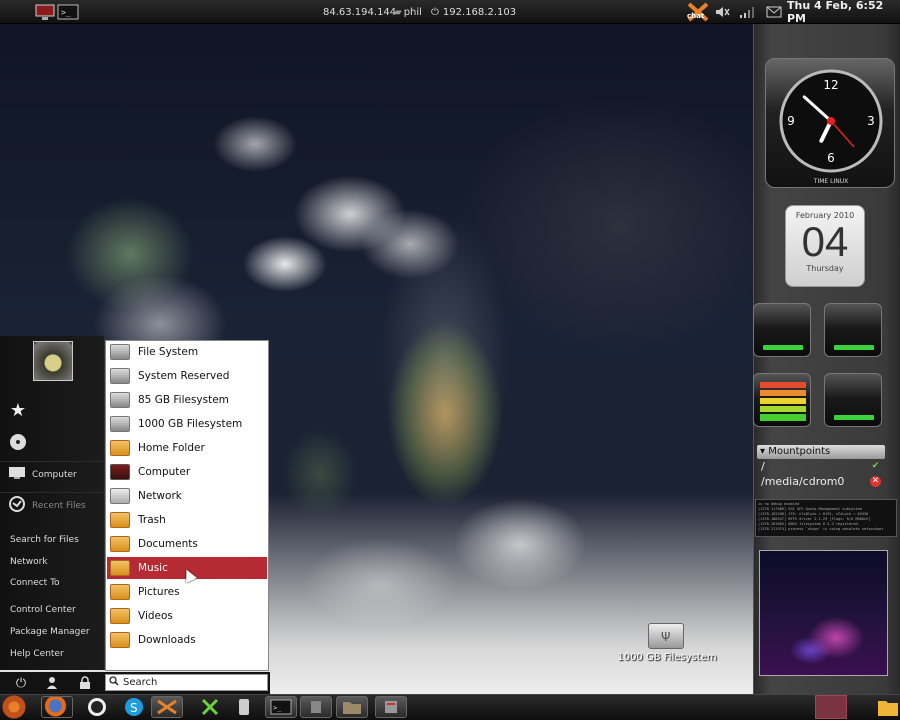 The width and height of the screenshot is (900, 720). Describe the element at coordinates (14, 707) in the screenshot. I see `ubuntu-logo-icon` at that location.